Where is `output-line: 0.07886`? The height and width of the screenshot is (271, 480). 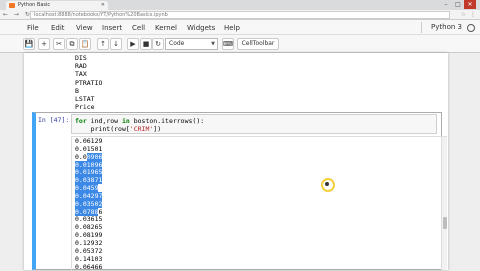
output-line: 0.07886 is located at coordinates (89, 211).